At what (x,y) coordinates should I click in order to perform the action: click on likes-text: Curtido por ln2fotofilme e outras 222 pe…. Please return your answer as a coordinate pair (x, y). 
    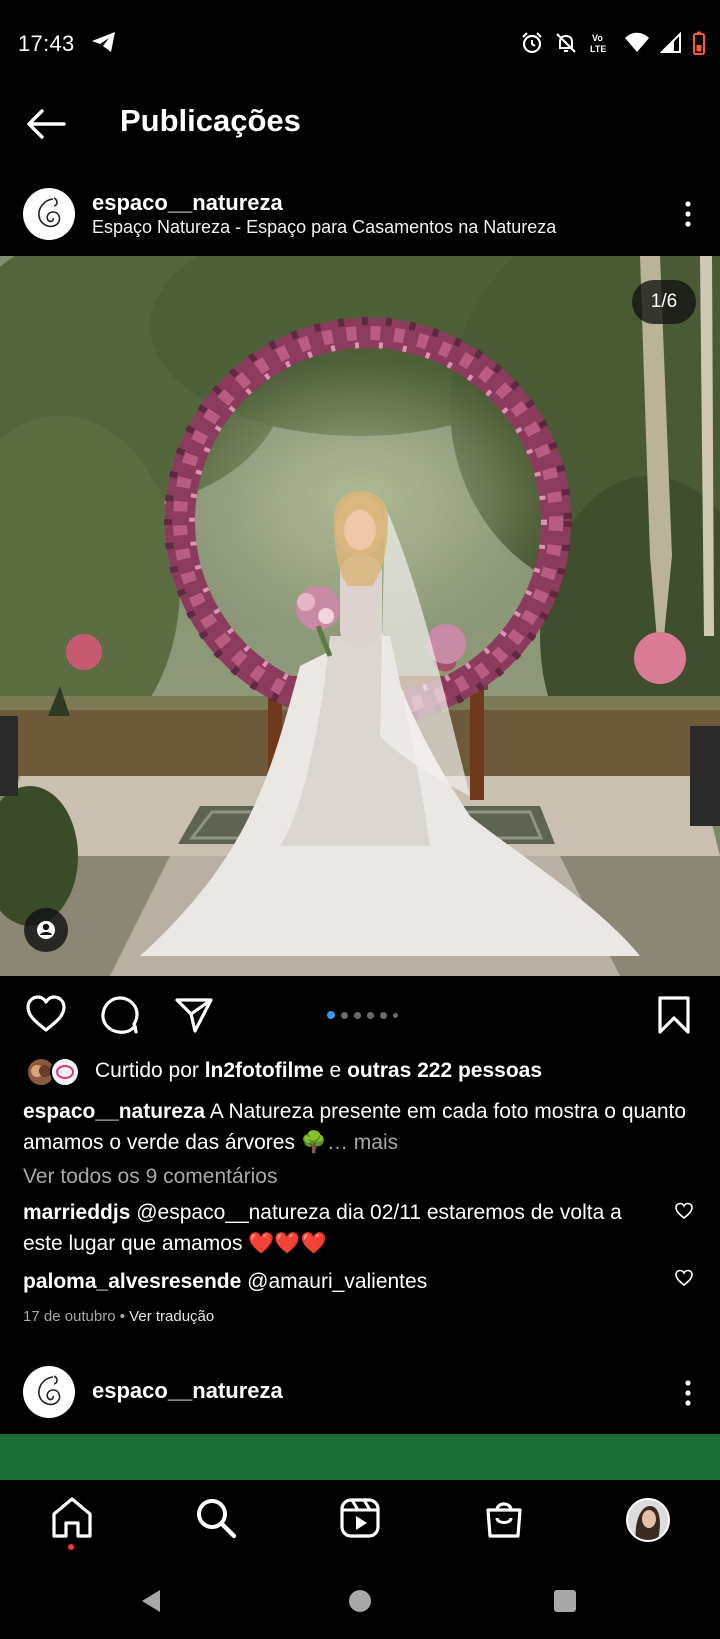
    Looking at the image, I should click on (318, 1071).